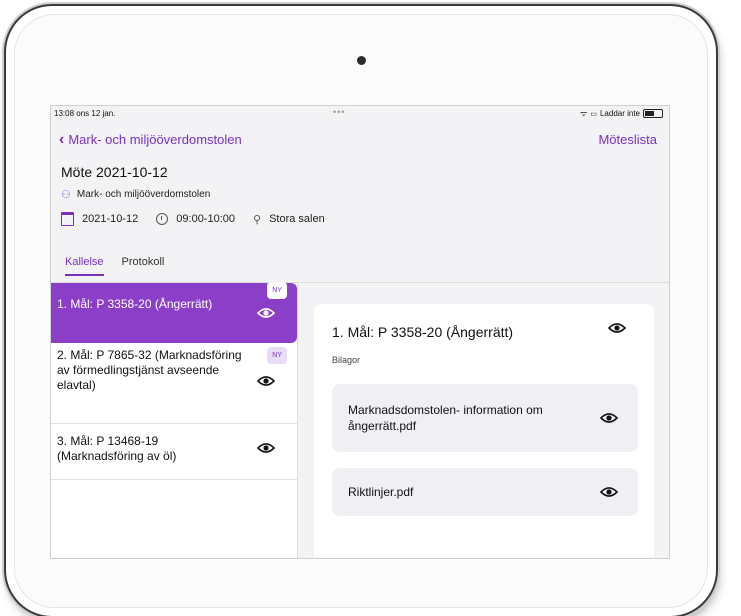 Image resolution: width=741 pixels, height=616 pixels. What do you see at coordinates (297, 219) in the screenshot?
I see `meeting-room: Stora salen` at bounding box center [297, 219].